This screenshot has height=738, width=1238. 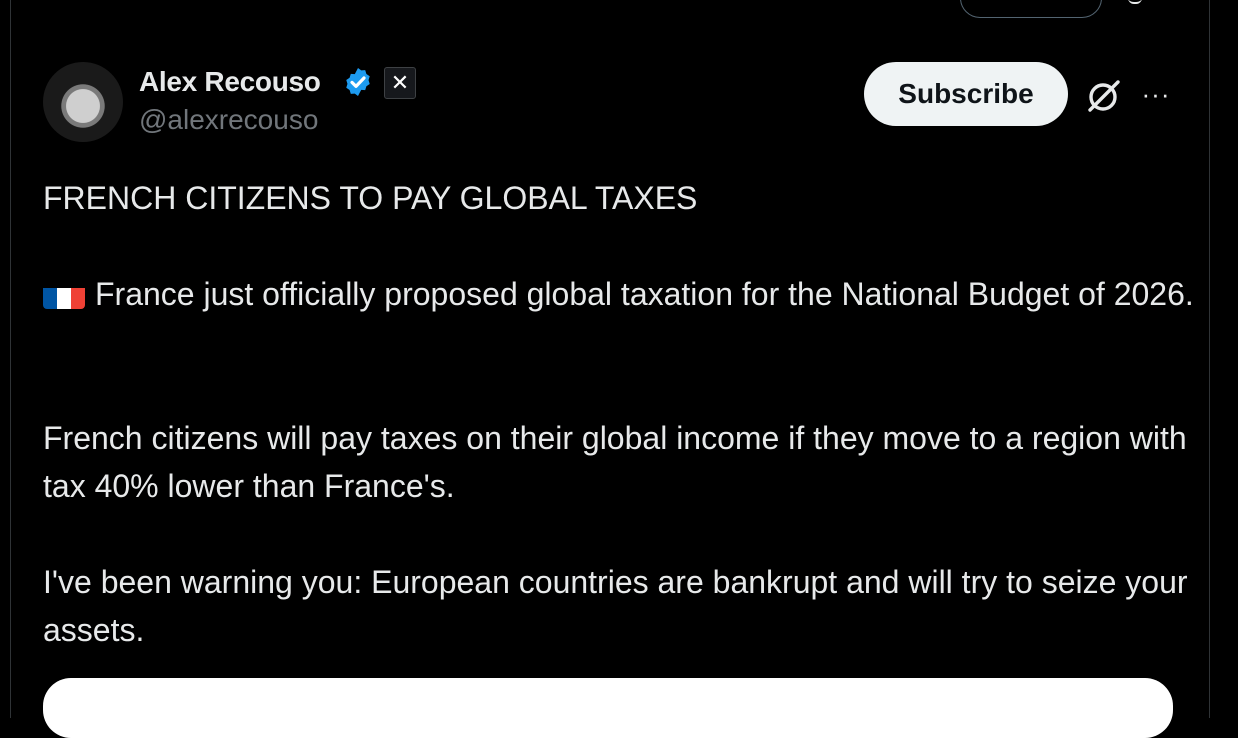 What do you see at coordinates (358, 82) in the screenshot?
I see `verified-badge-icon` at bounding box center [358, 82].